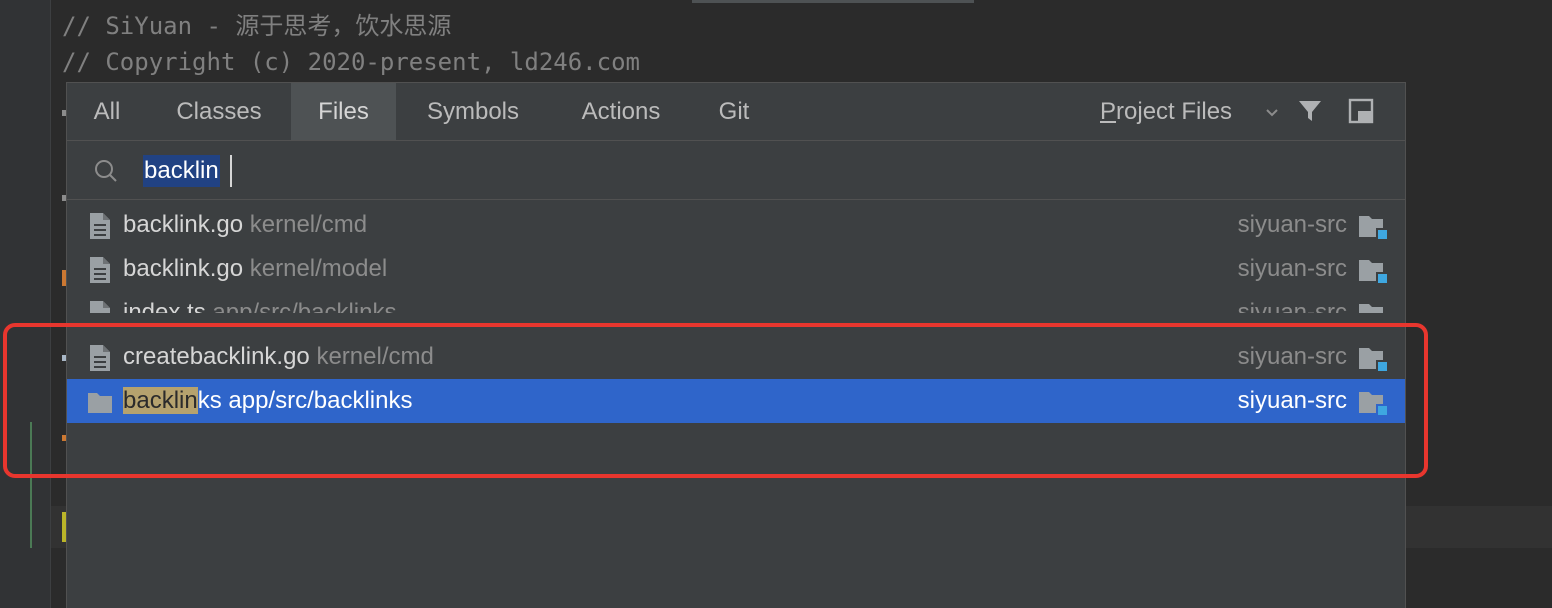 The width and height of the screenshot is (1552, 608). What do you see at coordinates (231, 171) in the screenshot?
I see `text-caret` at bounding box center [231, 171].